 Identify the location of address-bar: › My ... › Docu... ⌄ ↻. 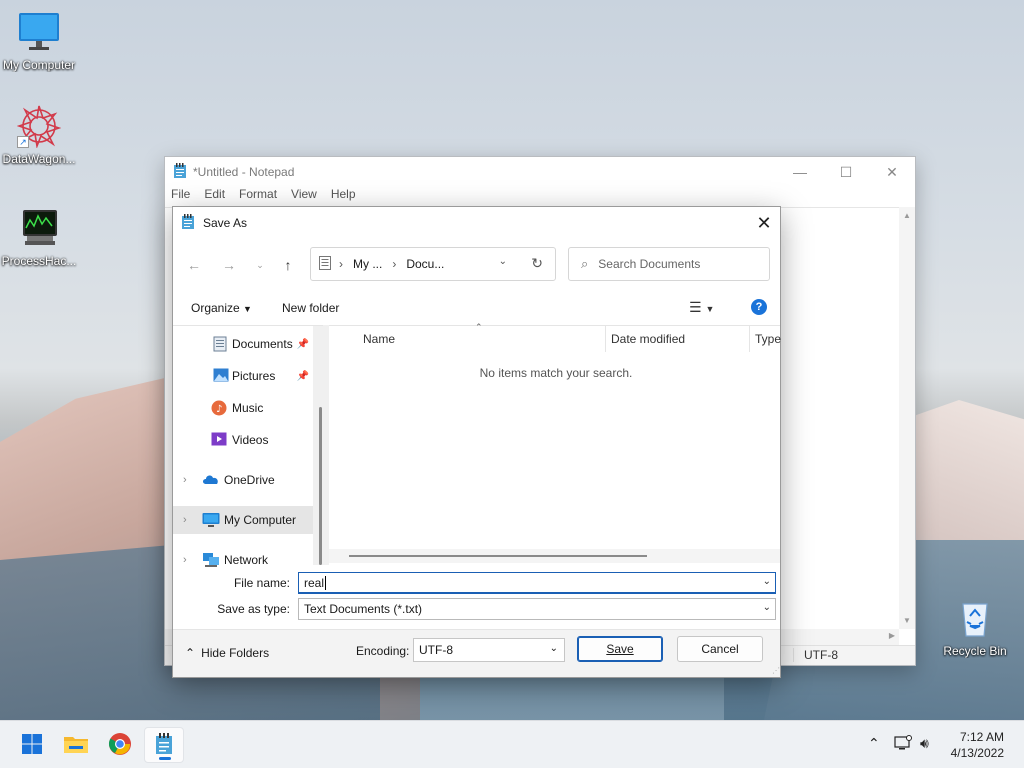
(433, 264).